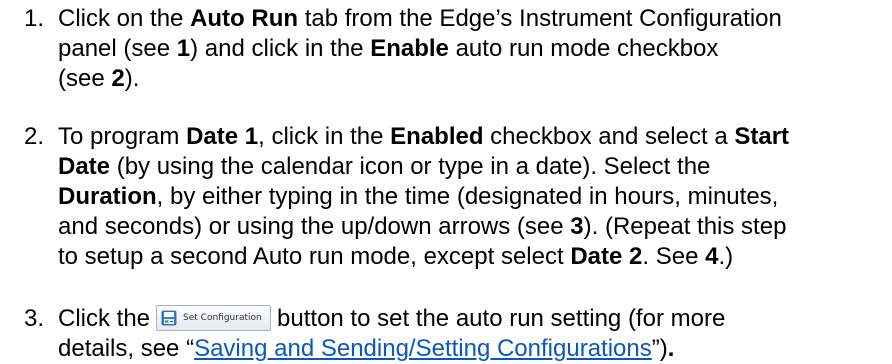  Describe the element at coordinates (609, 136) in the screenshot. I see `text-run: checkbox and select a` at that location.